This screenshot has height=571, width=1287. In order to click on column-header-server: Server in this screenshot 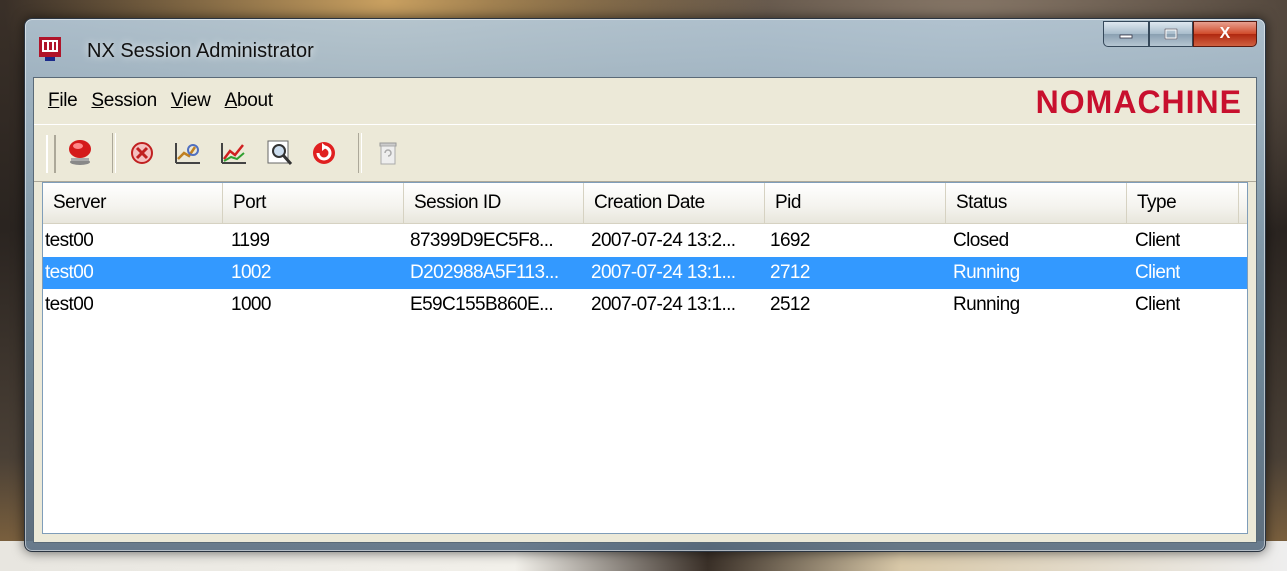, I will do `click(133, 203)`.